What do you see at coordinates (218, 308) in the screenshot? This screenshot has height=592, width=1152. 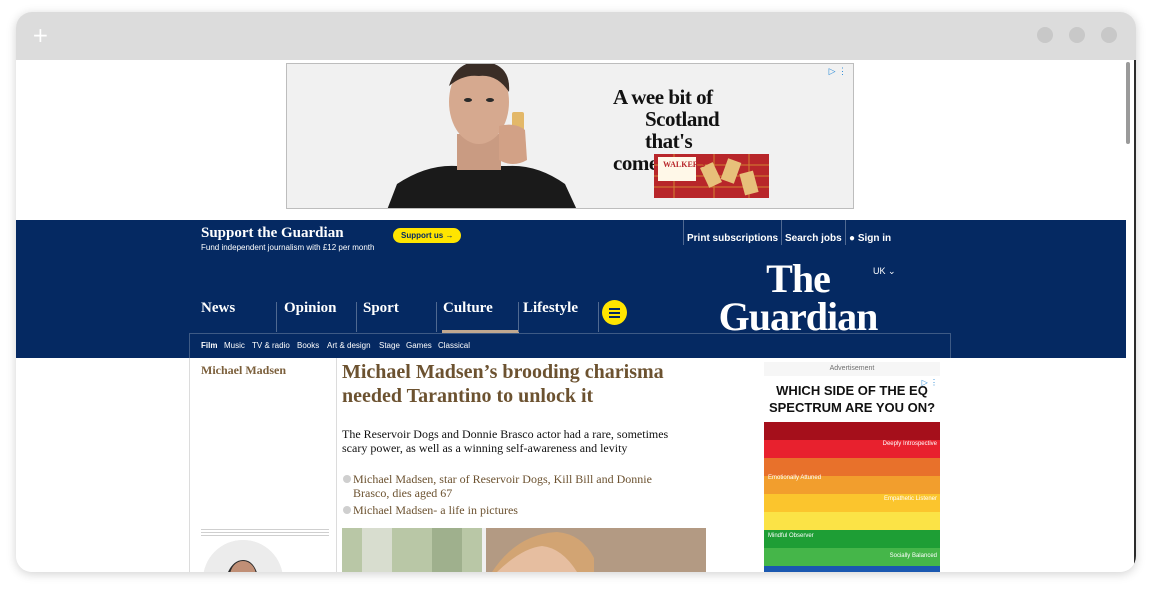 I see `pillar-news: News` at bounding box center [218, 308].